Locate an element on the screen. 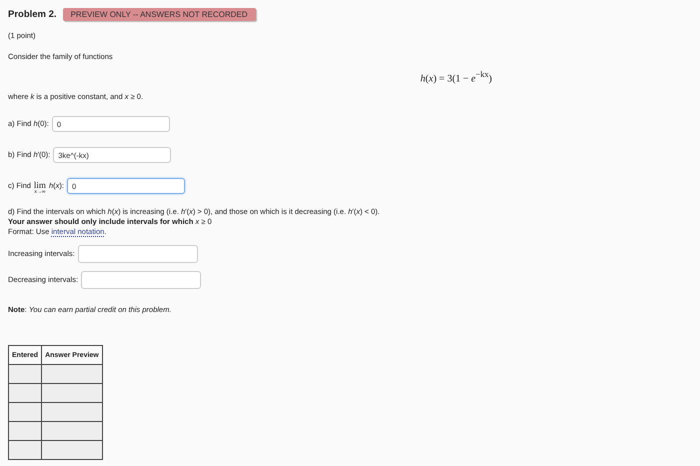  limit-word: lim is located at coordinates (40, 186).